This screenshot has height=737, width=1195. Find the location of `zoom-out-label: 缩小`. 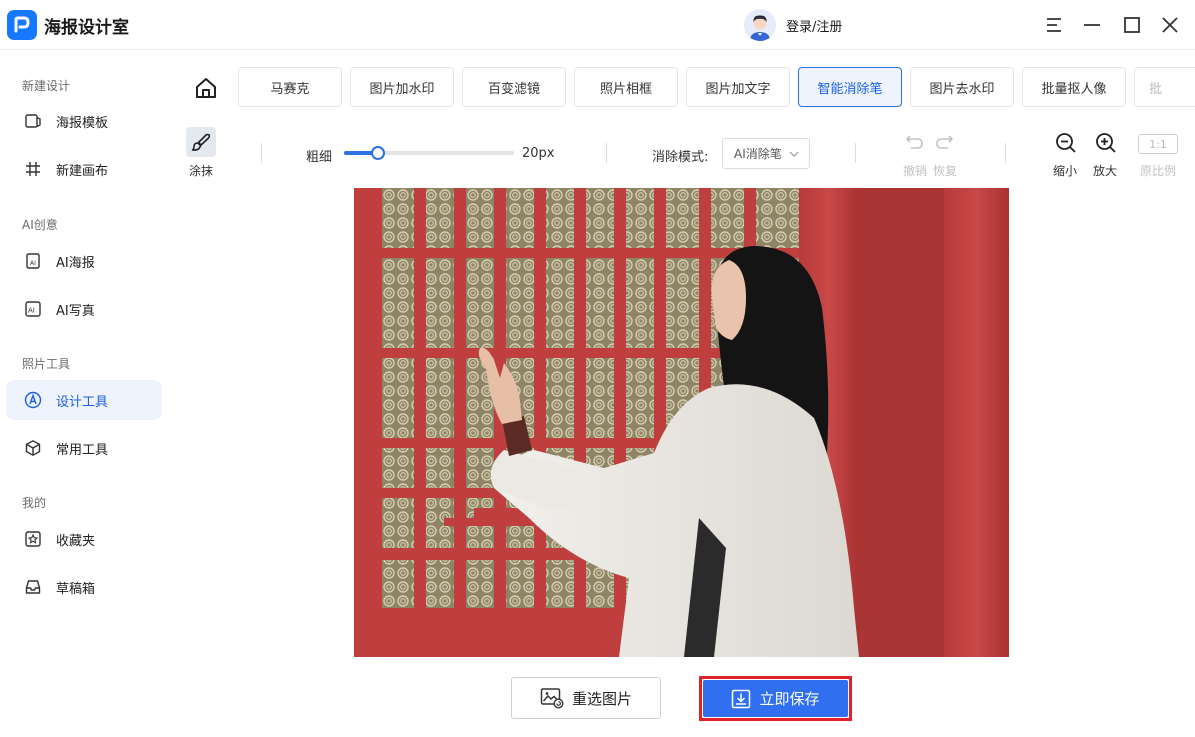

zoom-out-label: 缩小 is located at coordinates (1065, 171).